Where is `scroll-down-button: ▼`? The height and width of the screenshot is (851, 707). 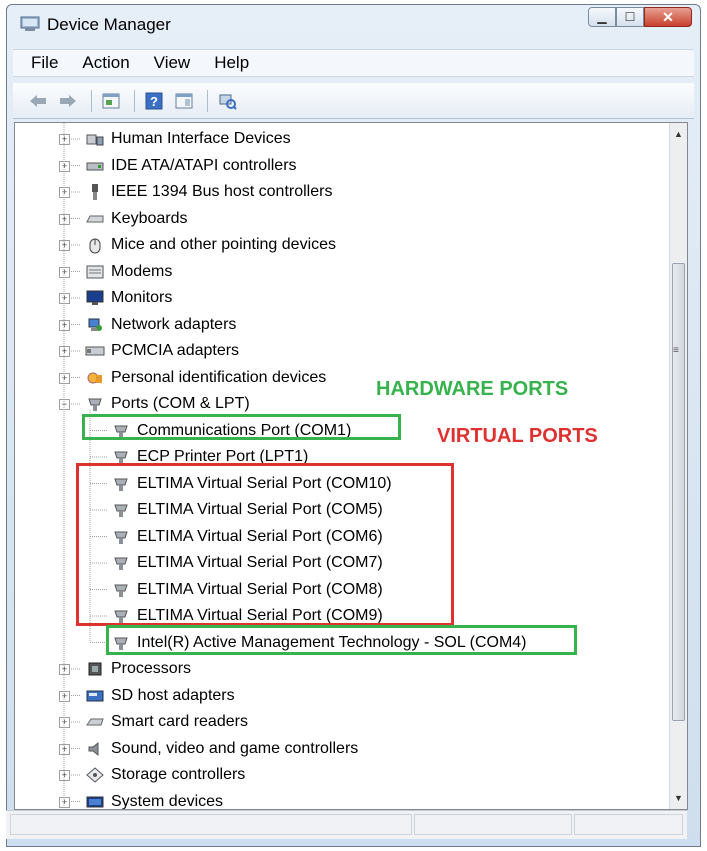
scroll-down-button: ▼ is located at coordinates (678, 798).